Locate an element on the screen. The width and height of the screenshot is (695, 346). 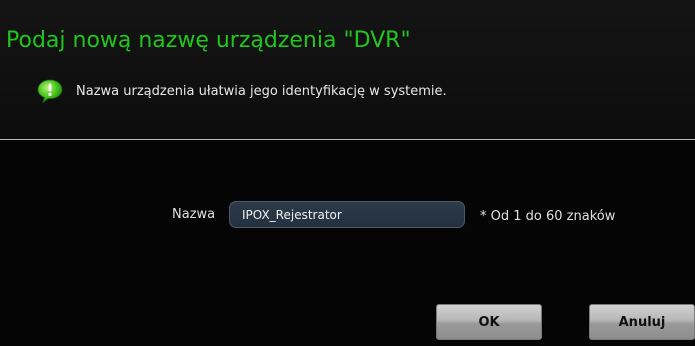
name-label: Nazwa is located at coordinates (194, 214).